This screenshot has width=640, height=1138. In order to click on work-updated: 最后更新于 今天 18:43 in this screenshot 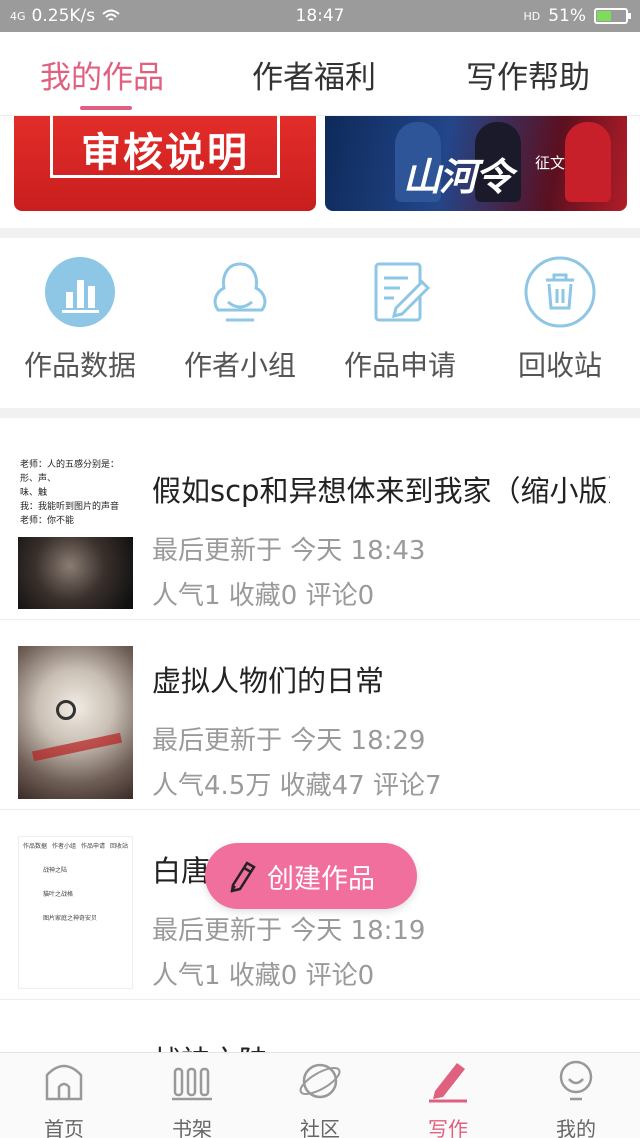, I will do `click(289, 551)`.